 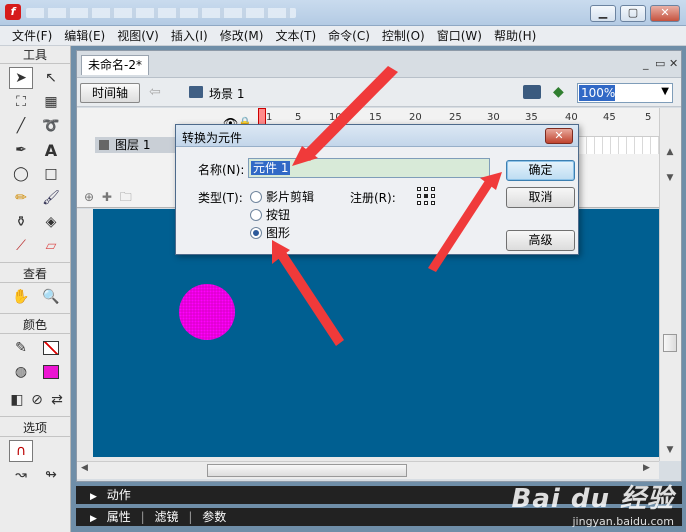 I want to click on minimize-button: ▁, so click(x=603, y=13).